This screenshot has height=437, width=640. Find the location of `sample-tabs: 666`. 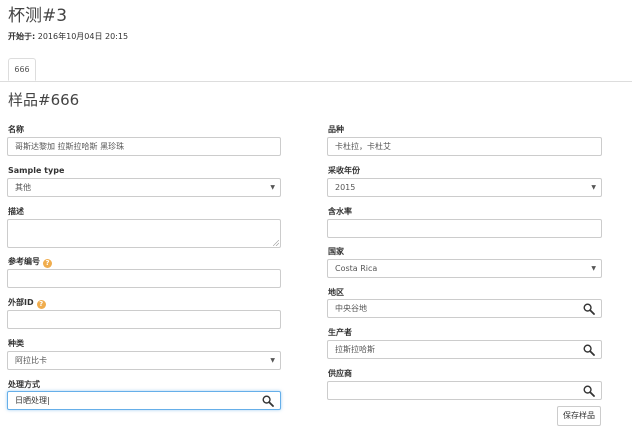

sample-tabs: 666 is located at coordinates (316, 70).